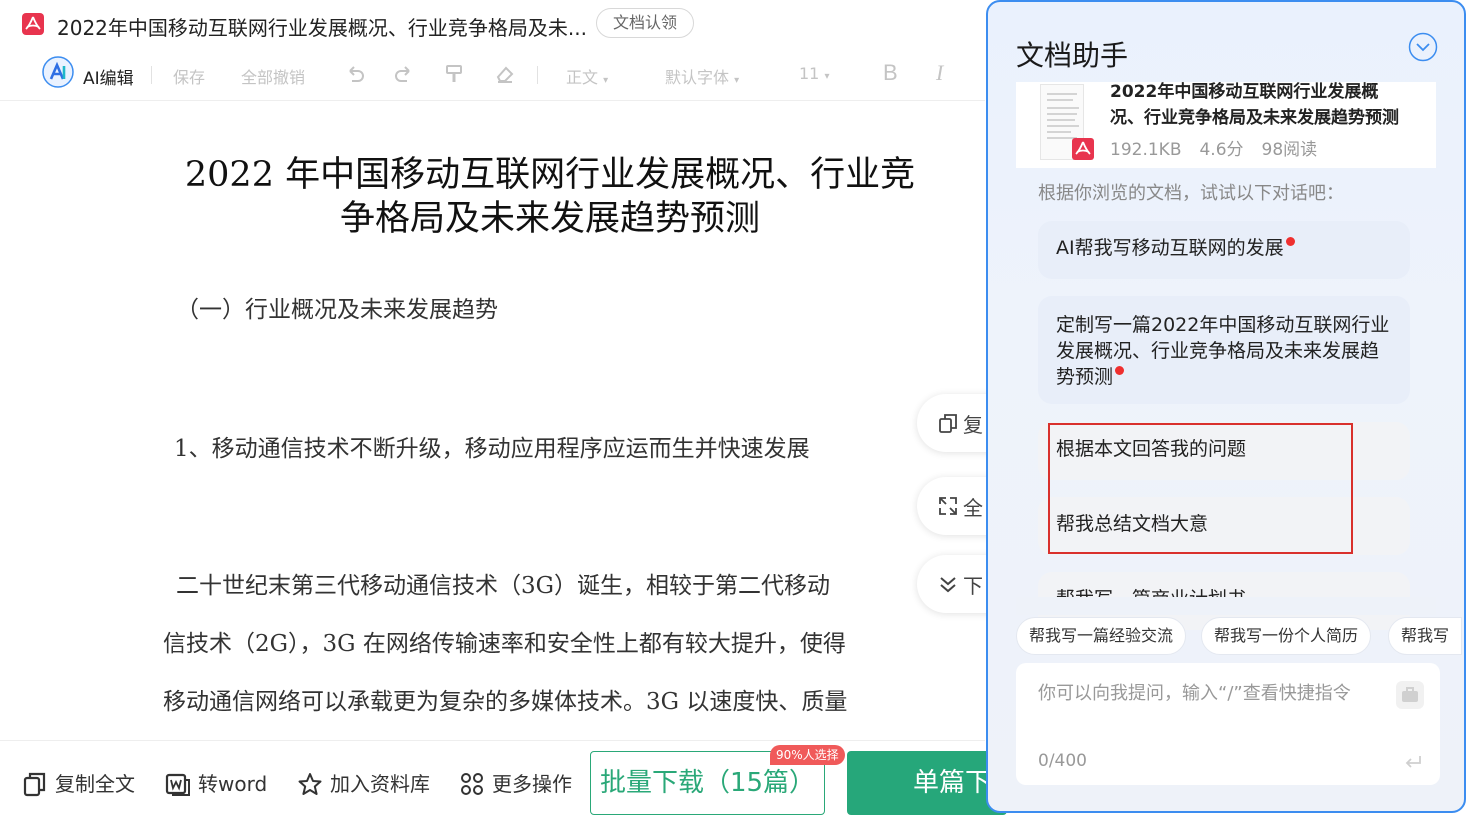 The height and width of the screenshot is (821, 1466). Describe the element at coordinates (948, 584) in the screenshot. I see `double-chevron-down-icon` at that location.